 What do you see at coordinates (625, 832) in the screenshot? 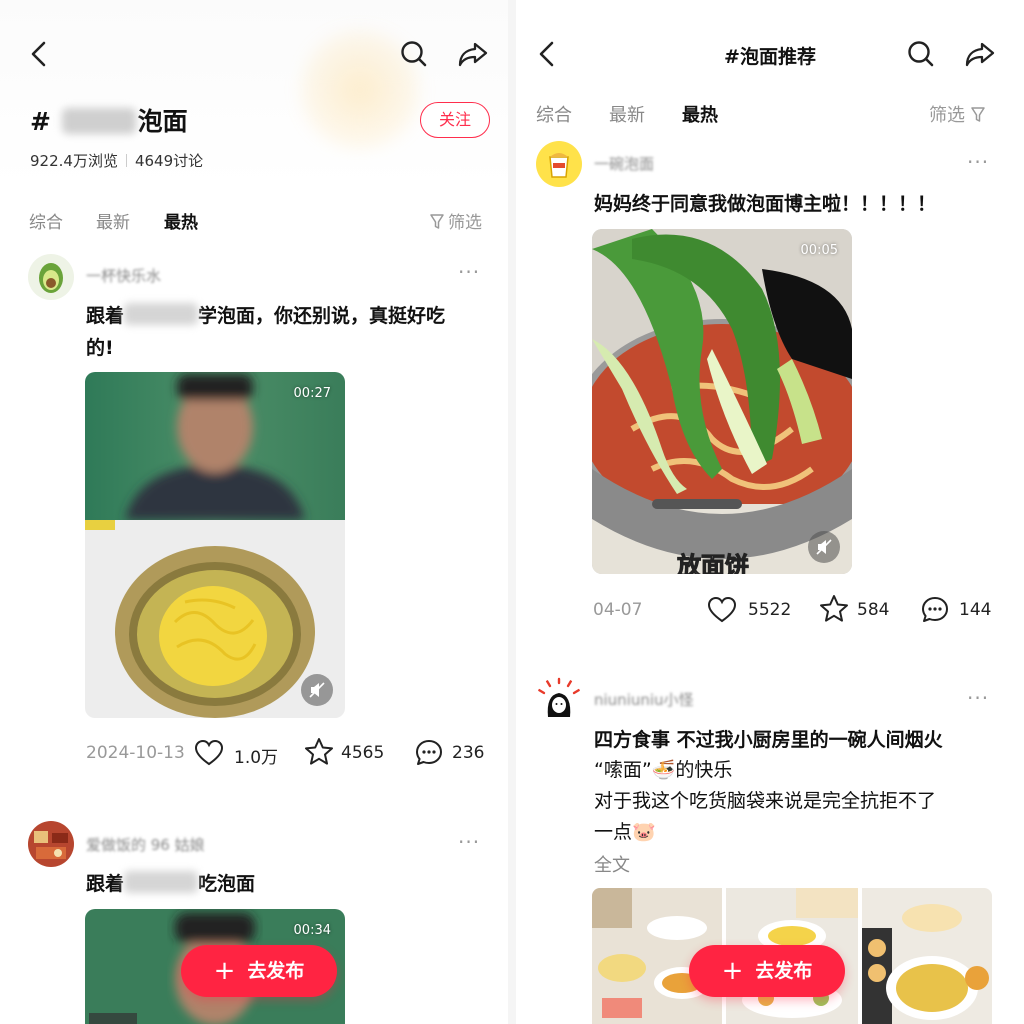
I see `post-desc-line: 一点🐷` at bounding box center [625, 832].